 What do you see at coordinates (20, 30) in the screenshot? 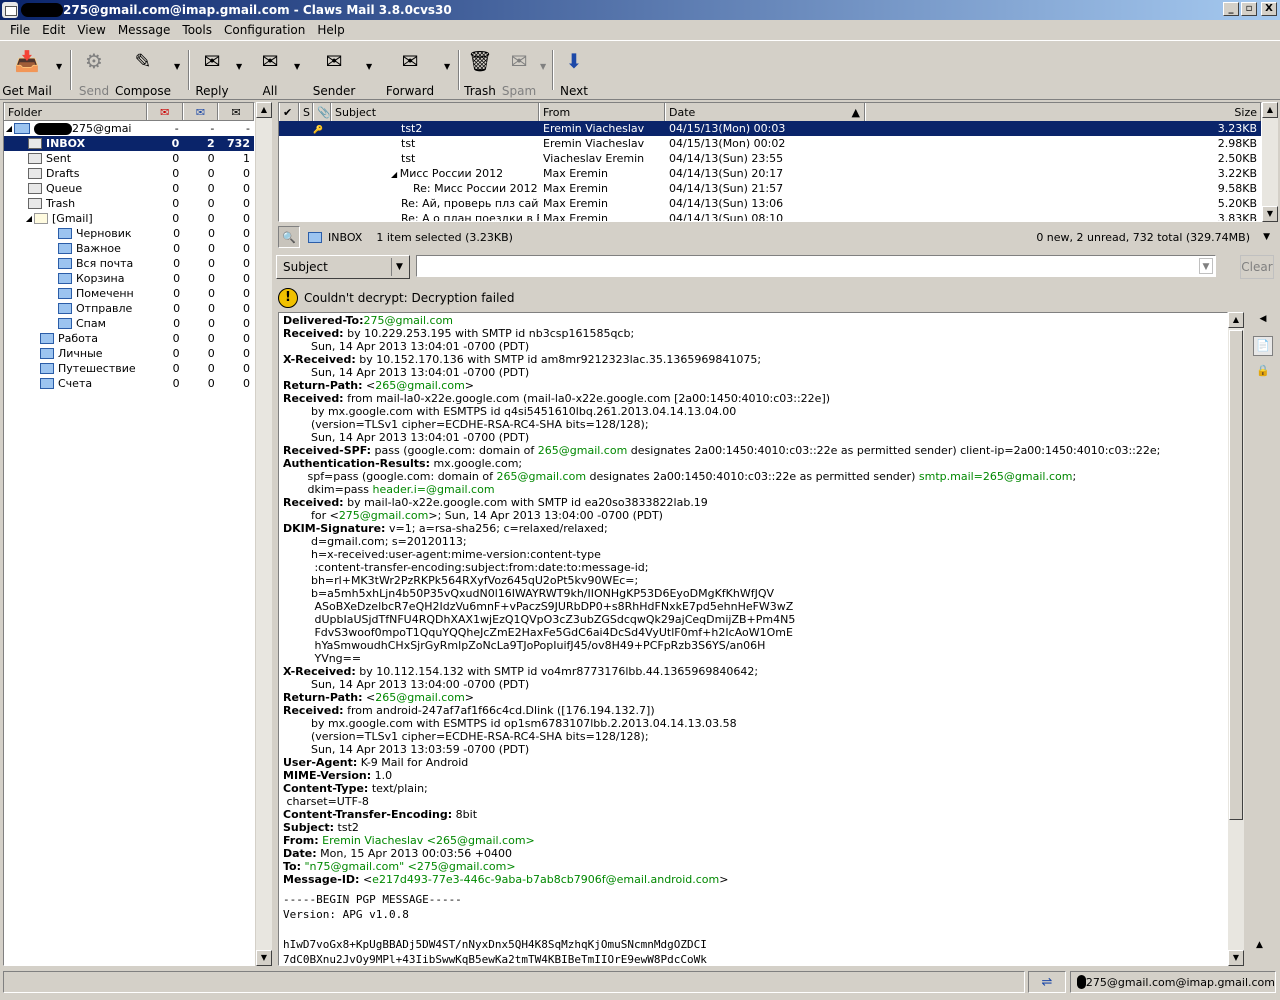
I see `menu-file: File` at bounding box center [20, 30].